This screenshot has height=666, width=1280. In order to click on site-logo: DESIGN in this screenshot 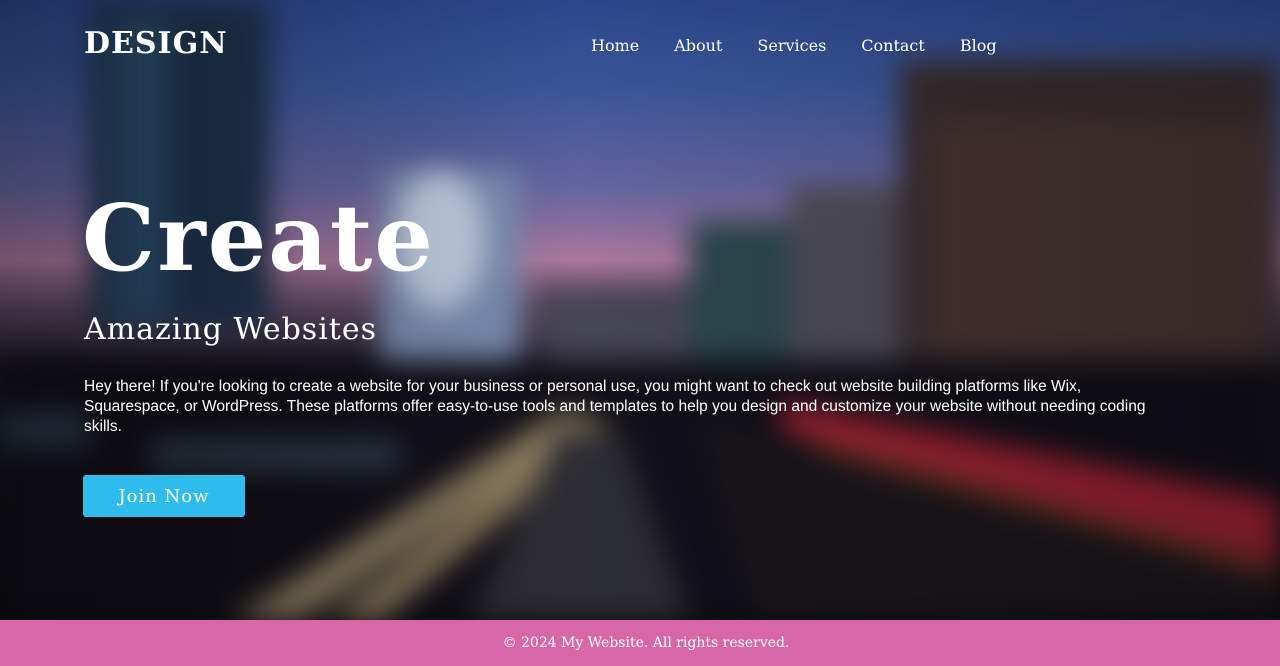, I will do `click(156, 43)`.